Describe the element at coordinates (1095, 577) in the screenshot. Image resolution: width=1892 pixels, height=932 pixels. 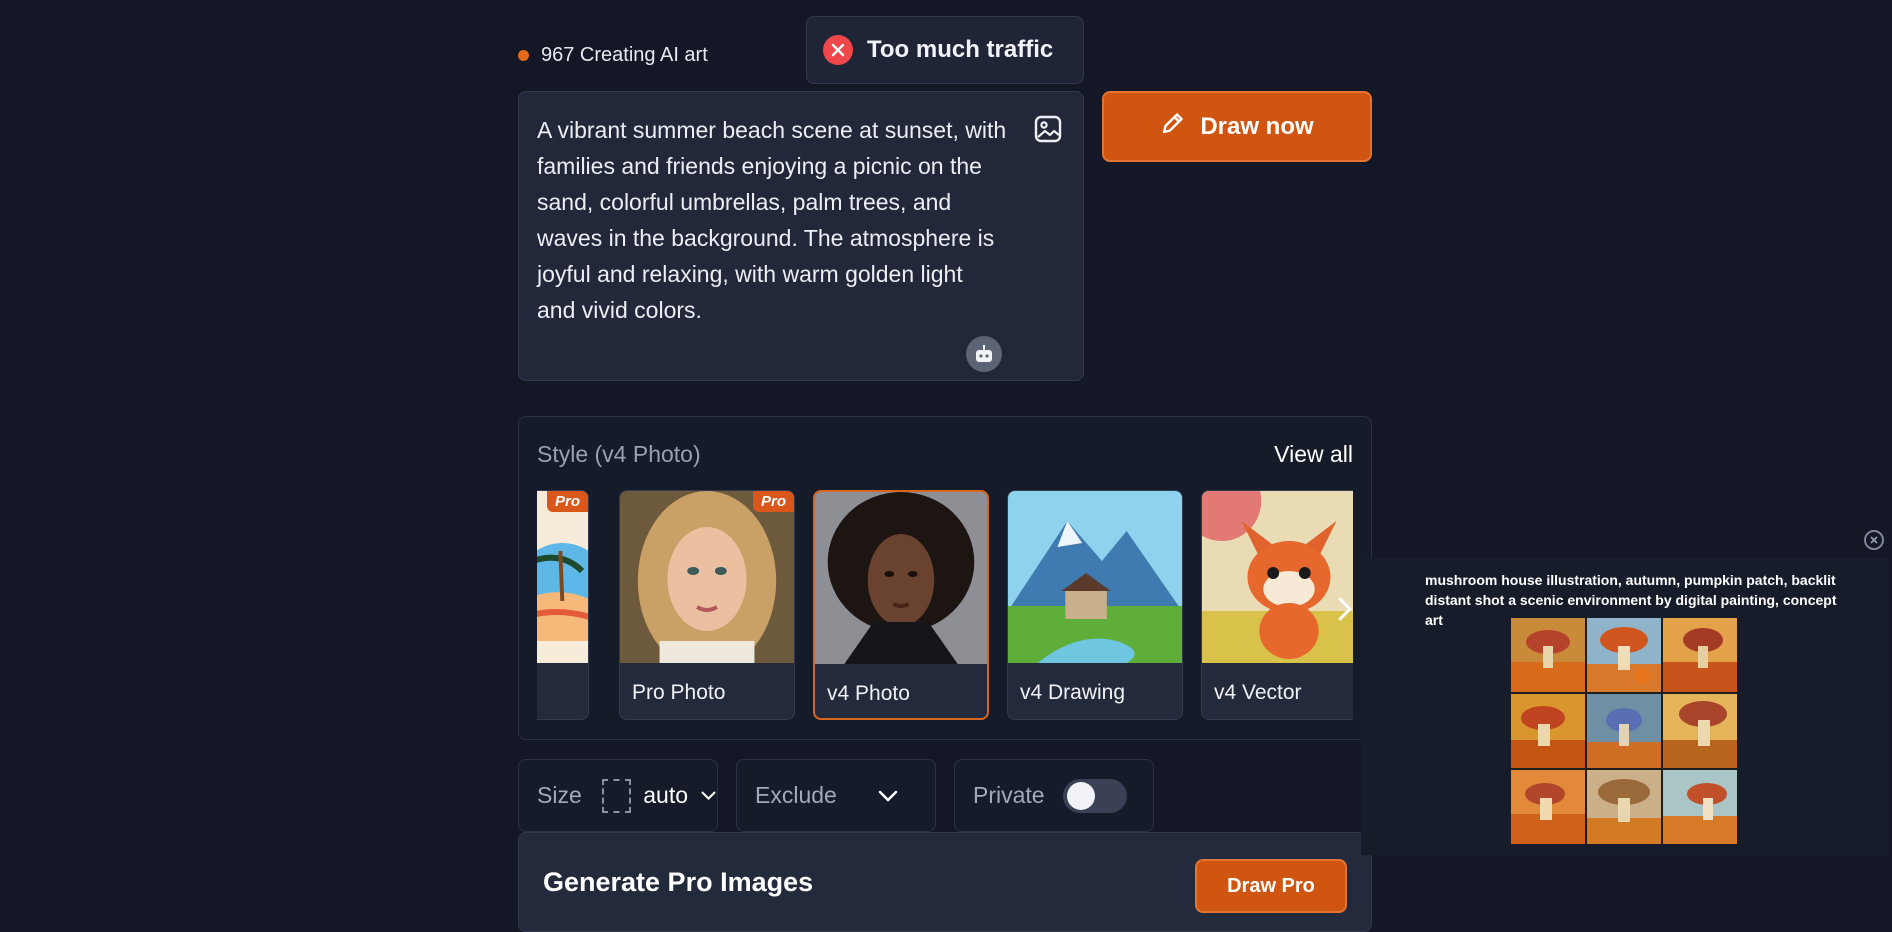
I see `v4-drawing-thumbnail` at that location.